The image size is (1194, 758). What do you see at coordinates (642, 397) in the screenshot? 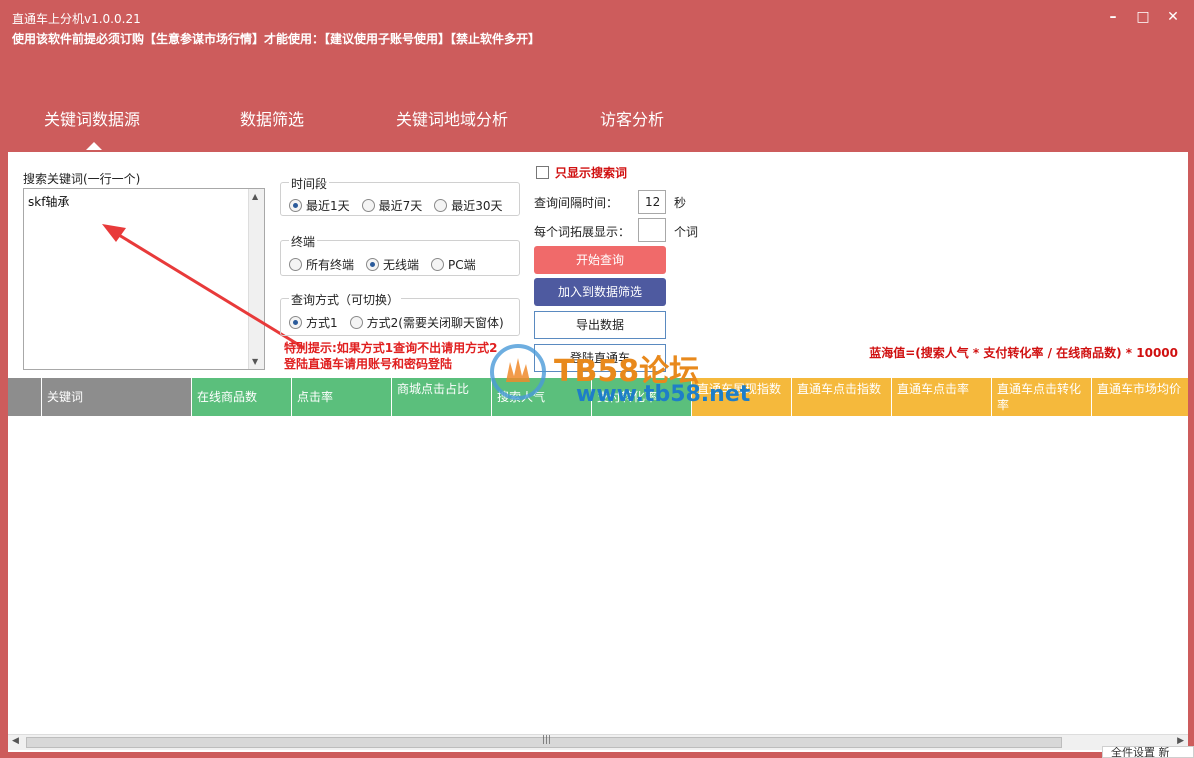
I see `column-header: 支付转化率` at bounding box center [642, 397].